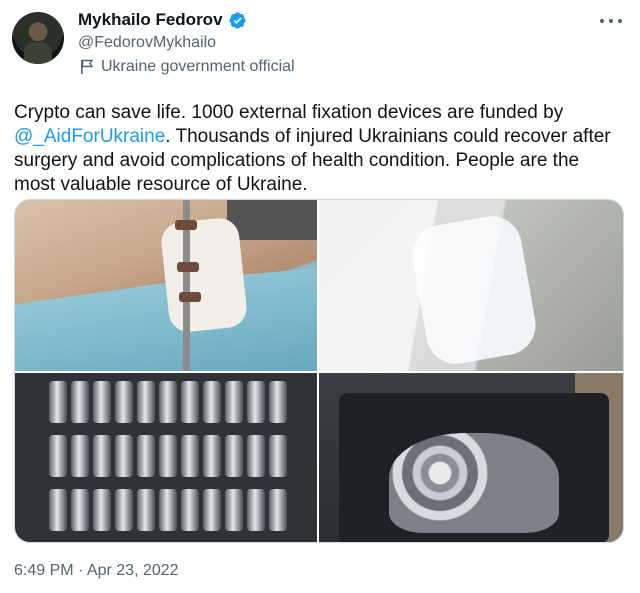 Image resolution: width=640 pixels, height=593 pixels. Describe the element at coordinates (150, 20) in the screenshot. I see `author-name: Mykhailo Fedorov` at that location.